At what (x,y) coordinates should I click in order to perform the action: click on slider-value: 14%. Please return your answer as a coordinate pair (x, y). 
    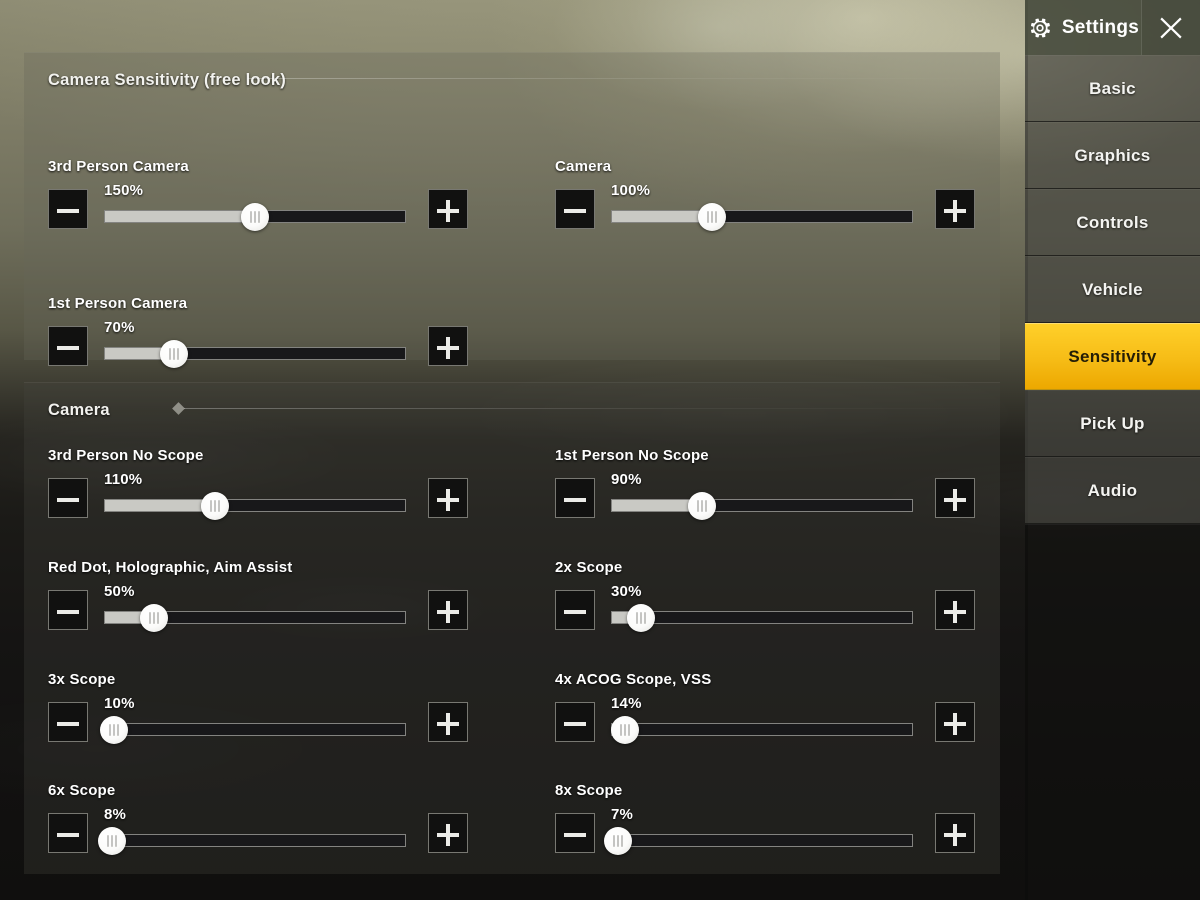
    Looking at the image, I should click on (626, 703).